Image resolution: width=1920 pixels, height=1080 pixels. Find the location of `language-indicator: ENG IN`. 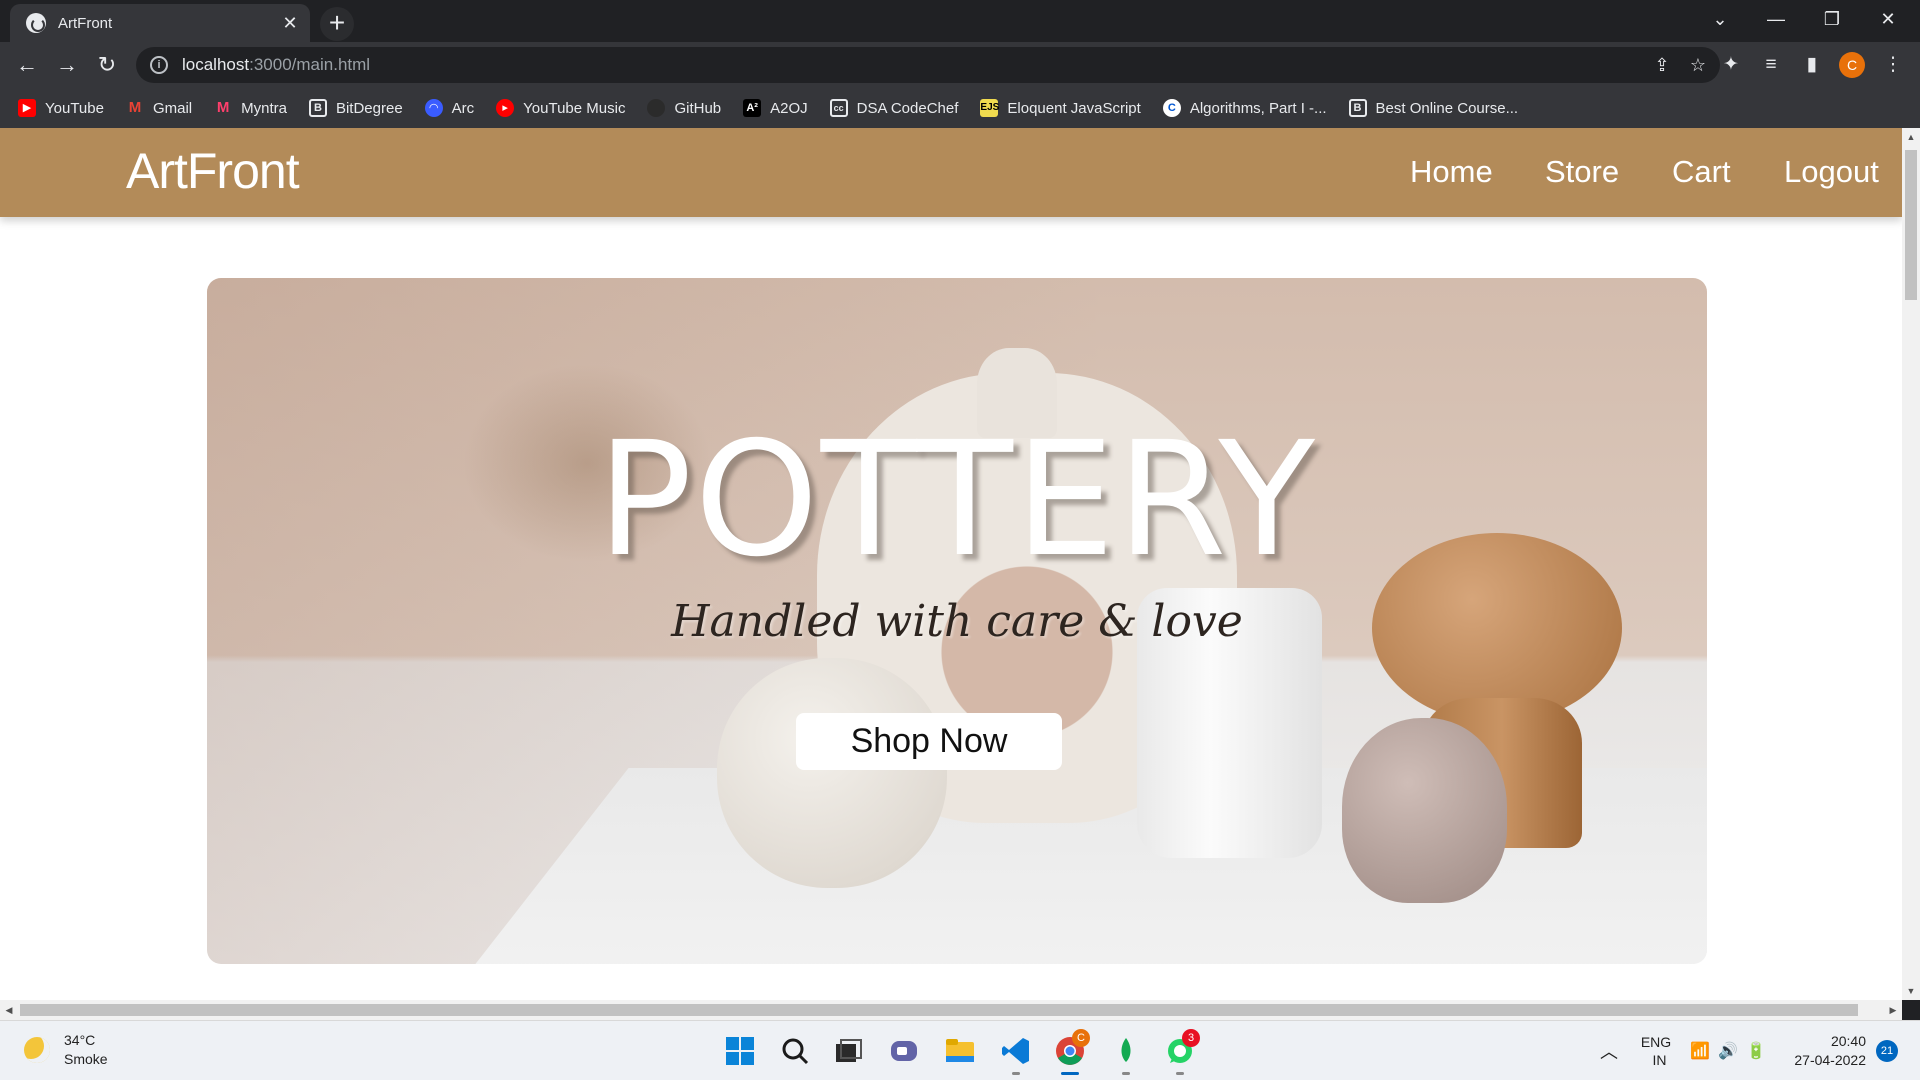

language-indicator: ENG IN is located at coordinates (1656, 1050).